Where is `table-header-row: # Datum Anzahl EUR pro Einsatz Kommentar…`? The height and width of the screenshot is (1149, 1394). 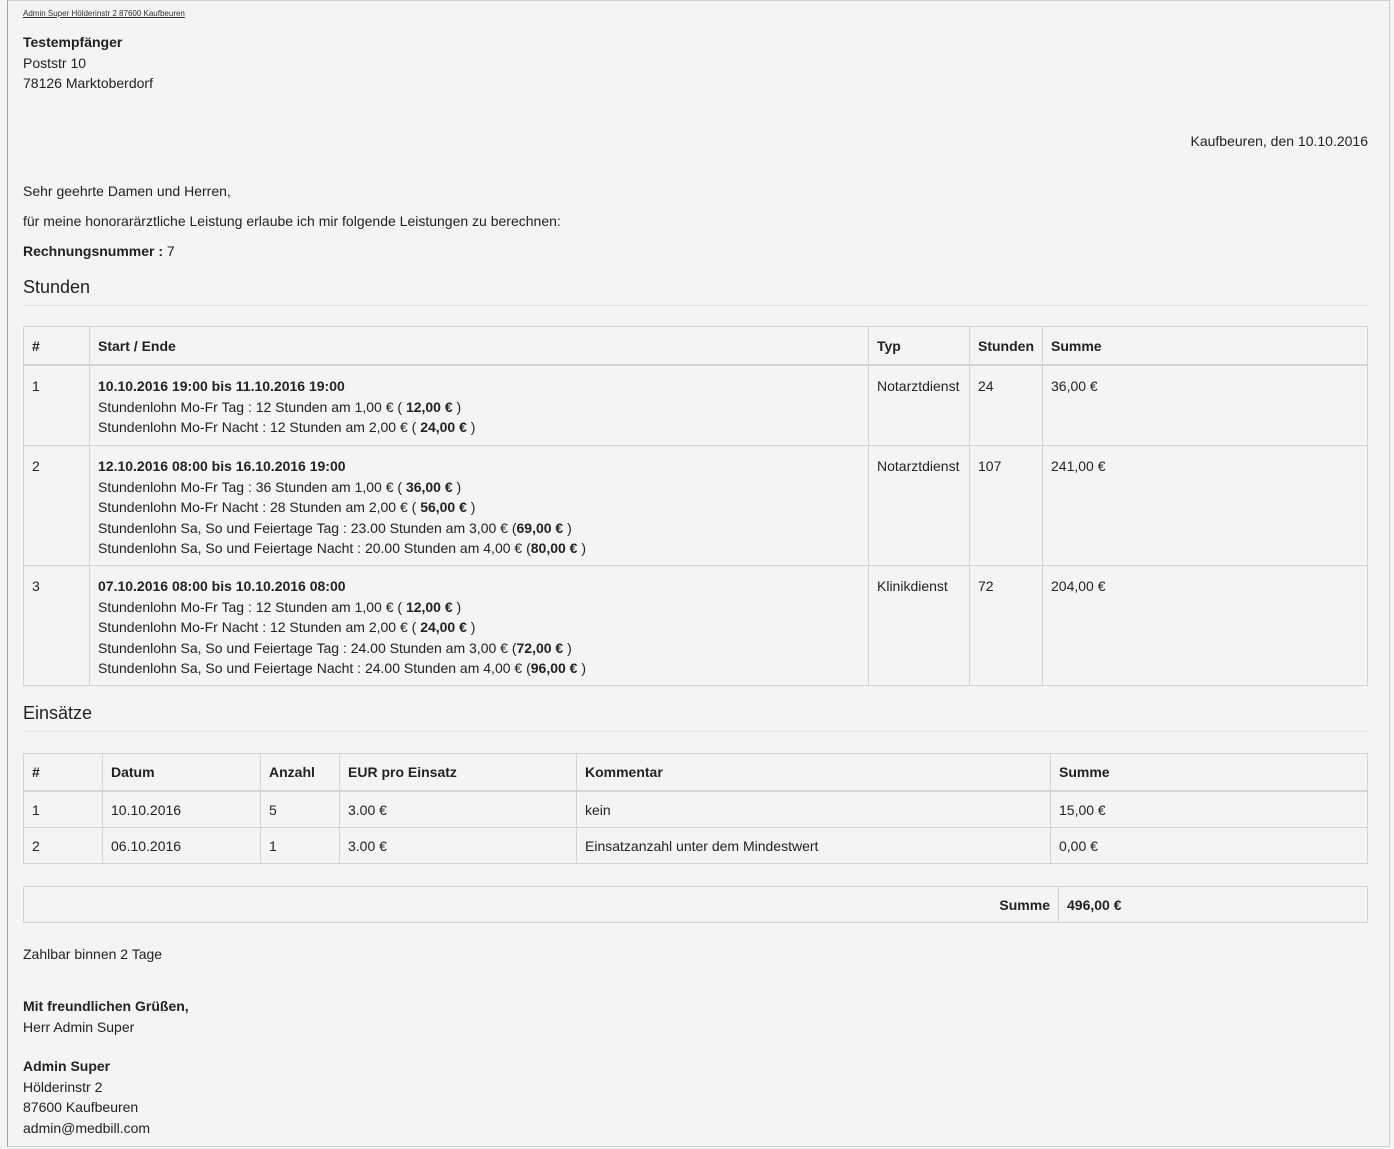 table-header-row: # Datum Anzahl EUR pro Einsatz Kommentar… is located at coordinates (695, 772).